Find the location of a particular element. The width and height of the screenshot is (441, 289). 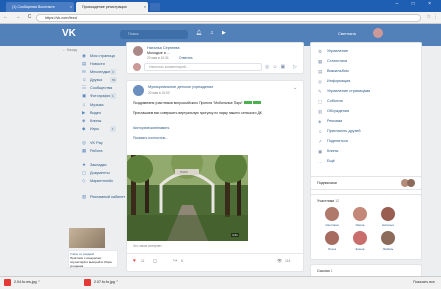

views-icon: 👁︎ is located at coordinates (280, 260).